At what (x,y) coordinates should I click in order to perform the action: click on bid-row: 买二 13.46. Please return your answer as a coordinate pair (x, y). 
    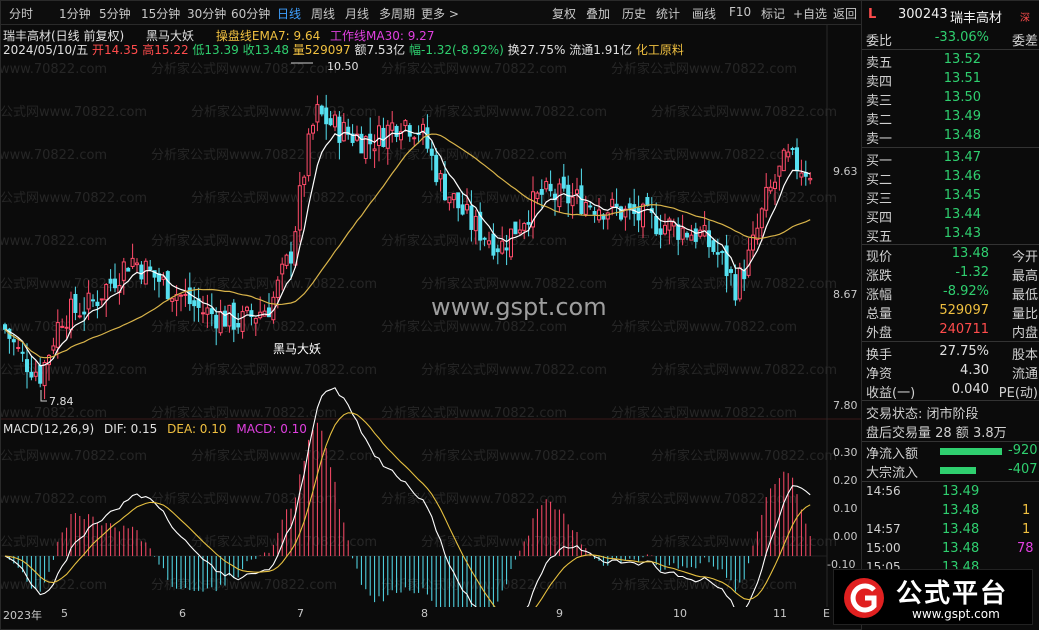
    Looking at the image, I should click on (950, 178).